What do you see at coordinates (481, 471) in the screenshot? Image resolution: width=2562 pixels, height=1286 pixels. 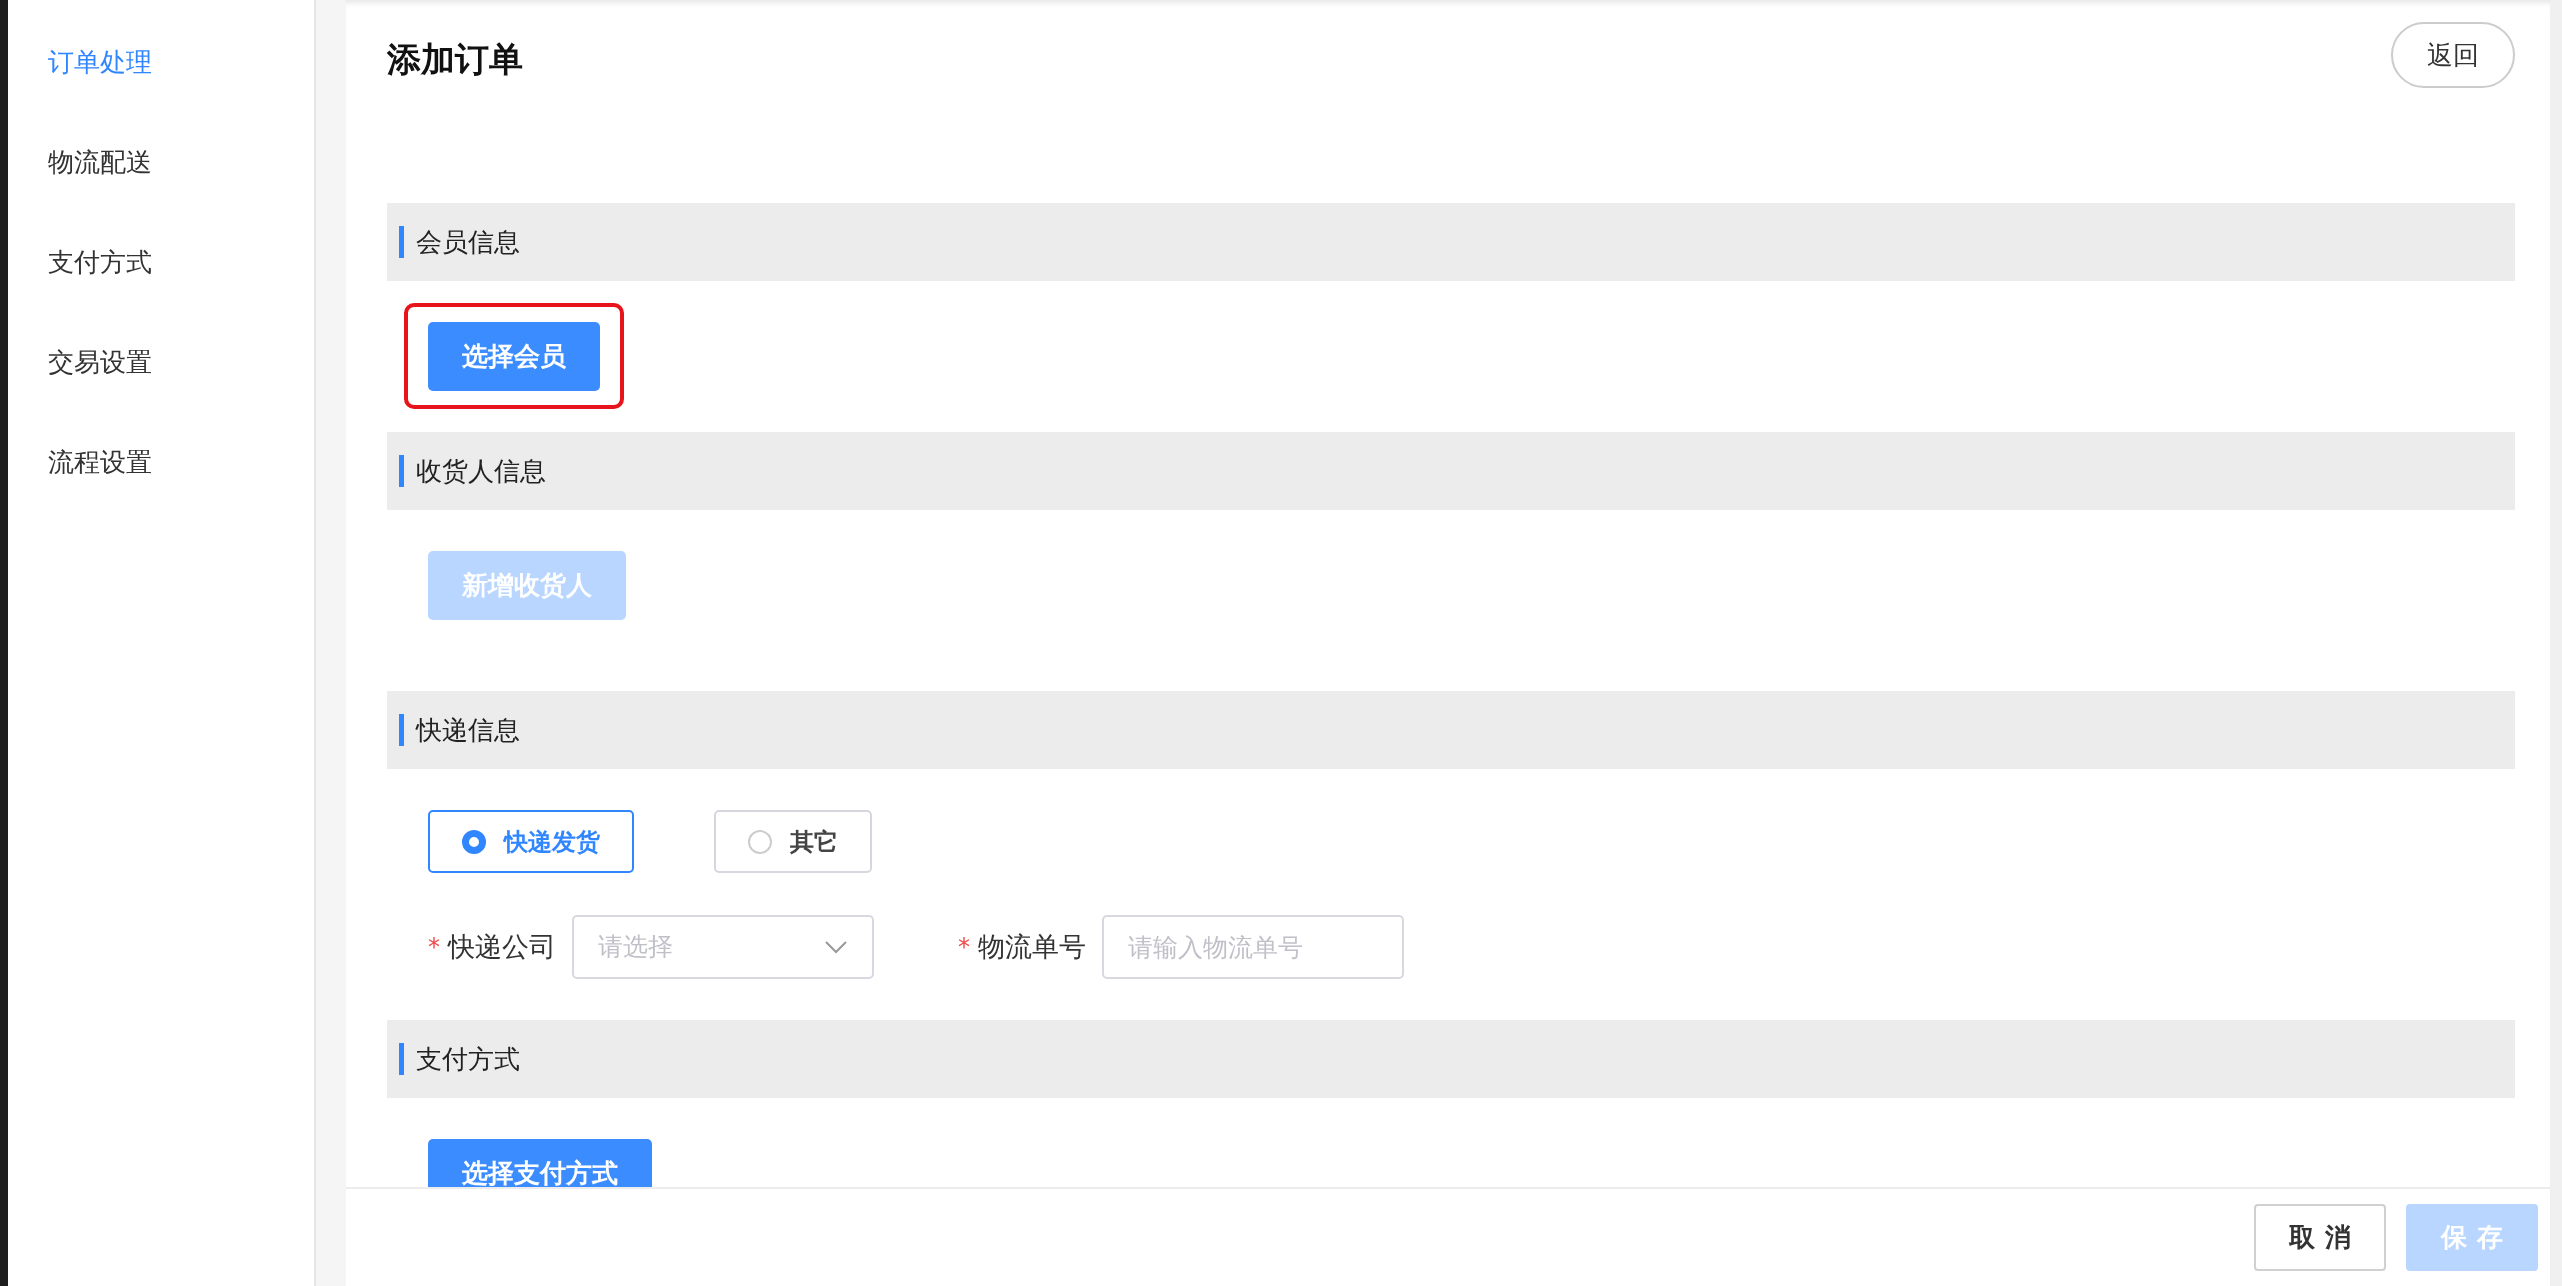 I see `section-title: 收货人信息` at bounding box center [481, 471].